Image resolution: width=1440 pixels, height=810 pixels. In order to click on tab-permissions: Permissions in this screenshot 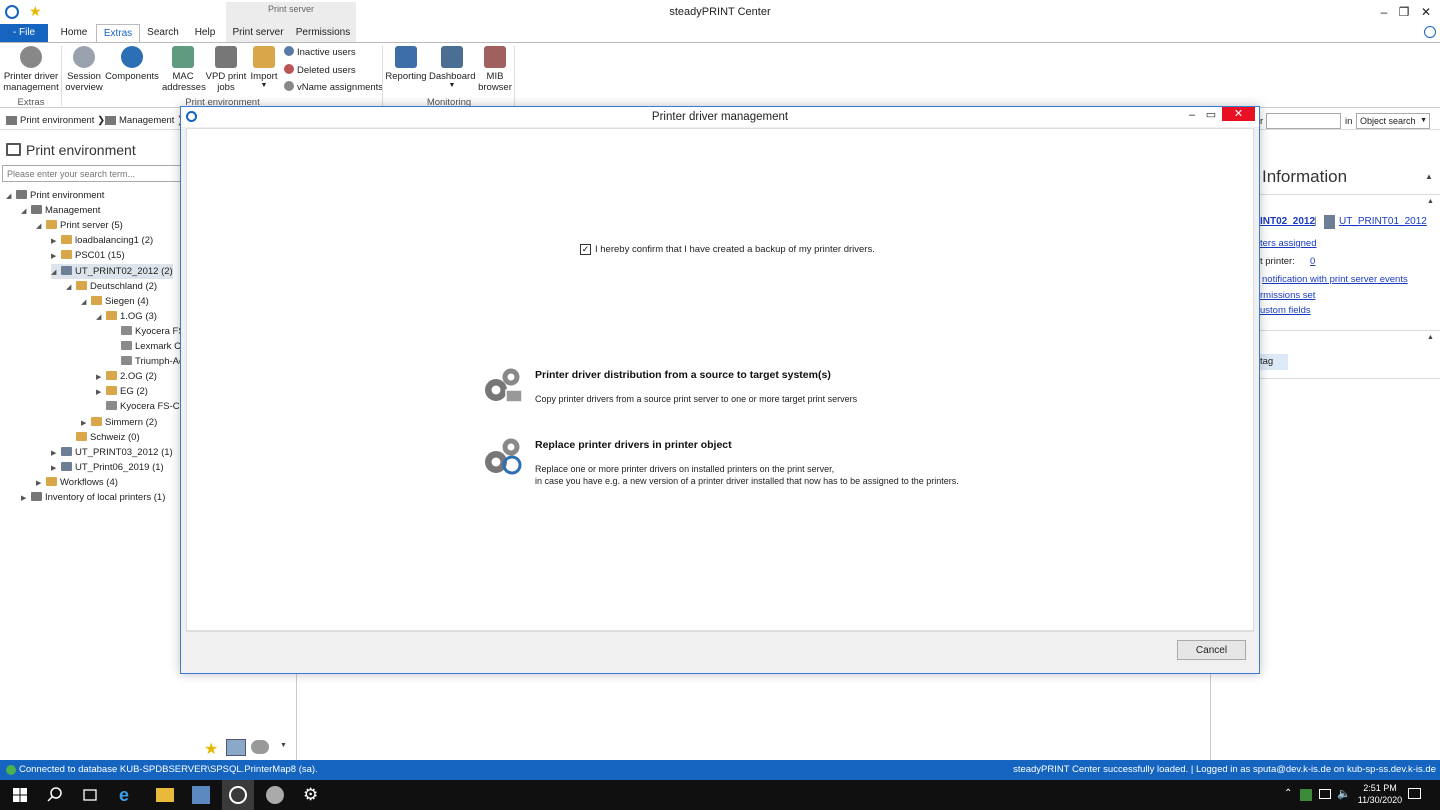, I will do `click(323, 33)`.